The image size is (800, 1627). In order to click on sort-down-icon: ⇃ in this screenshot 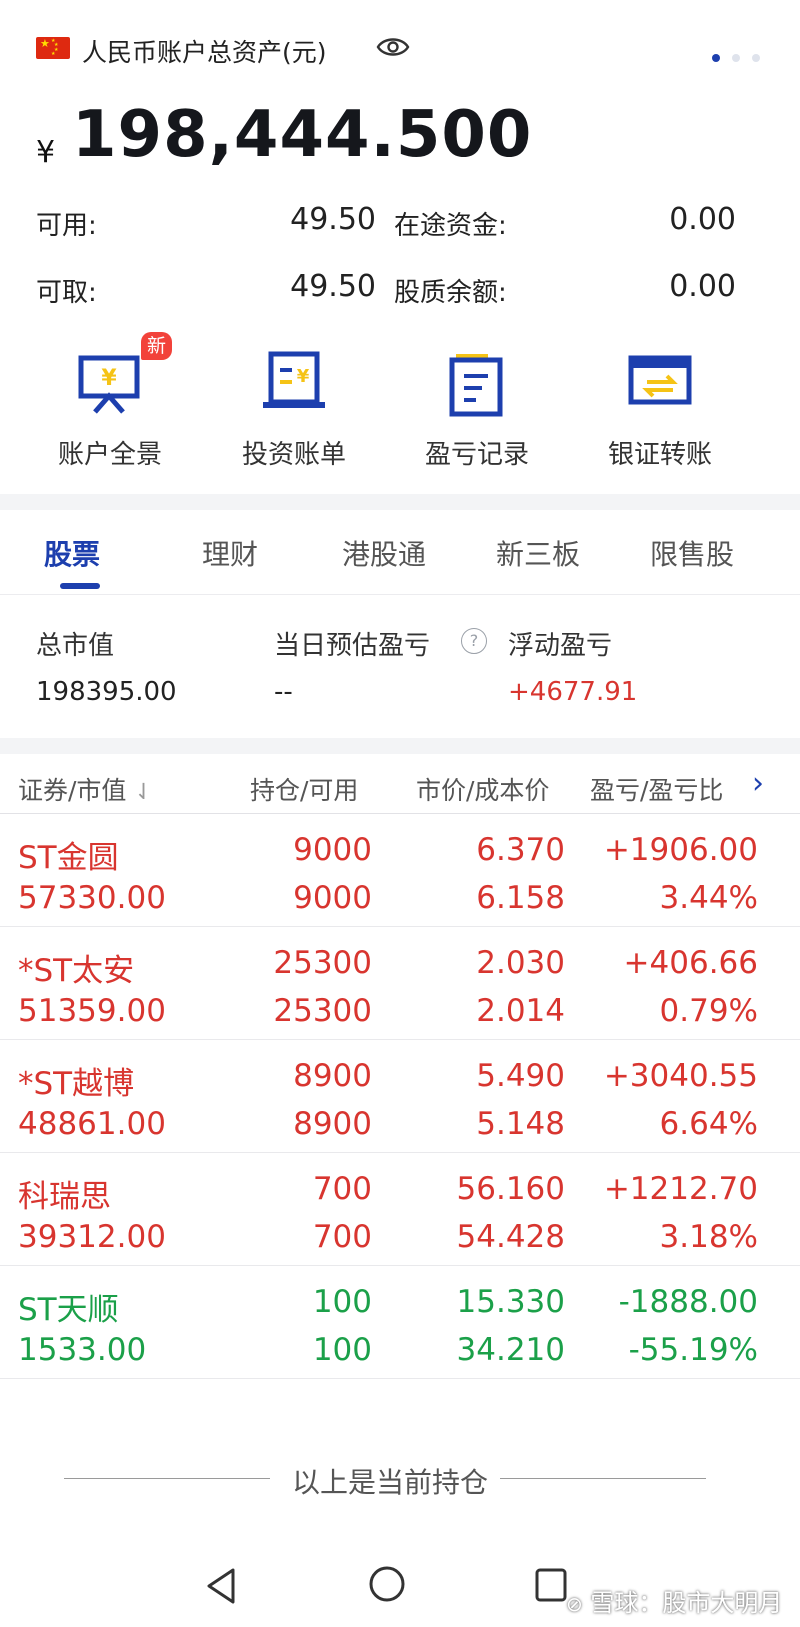, I will do `click(143, 792)`.